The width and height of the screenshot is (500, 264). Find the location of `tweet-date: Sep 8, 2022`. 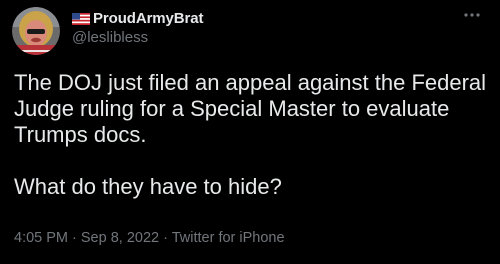

tweet-date: Sep 8, 2022 is located at coordinates (120, 238).